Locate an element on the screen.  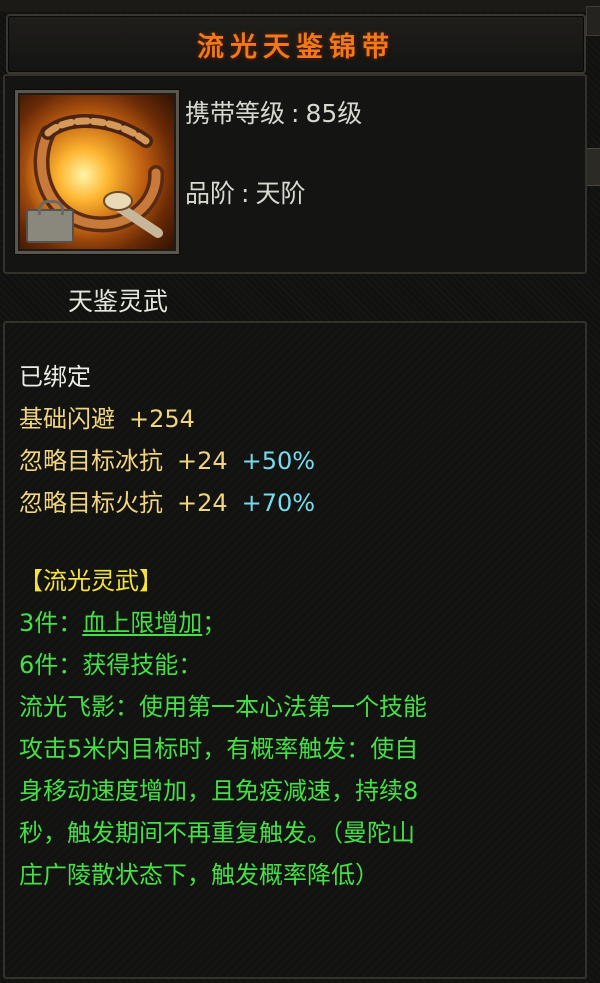
stat-percent: +70% is located at coordinates (278, 503).